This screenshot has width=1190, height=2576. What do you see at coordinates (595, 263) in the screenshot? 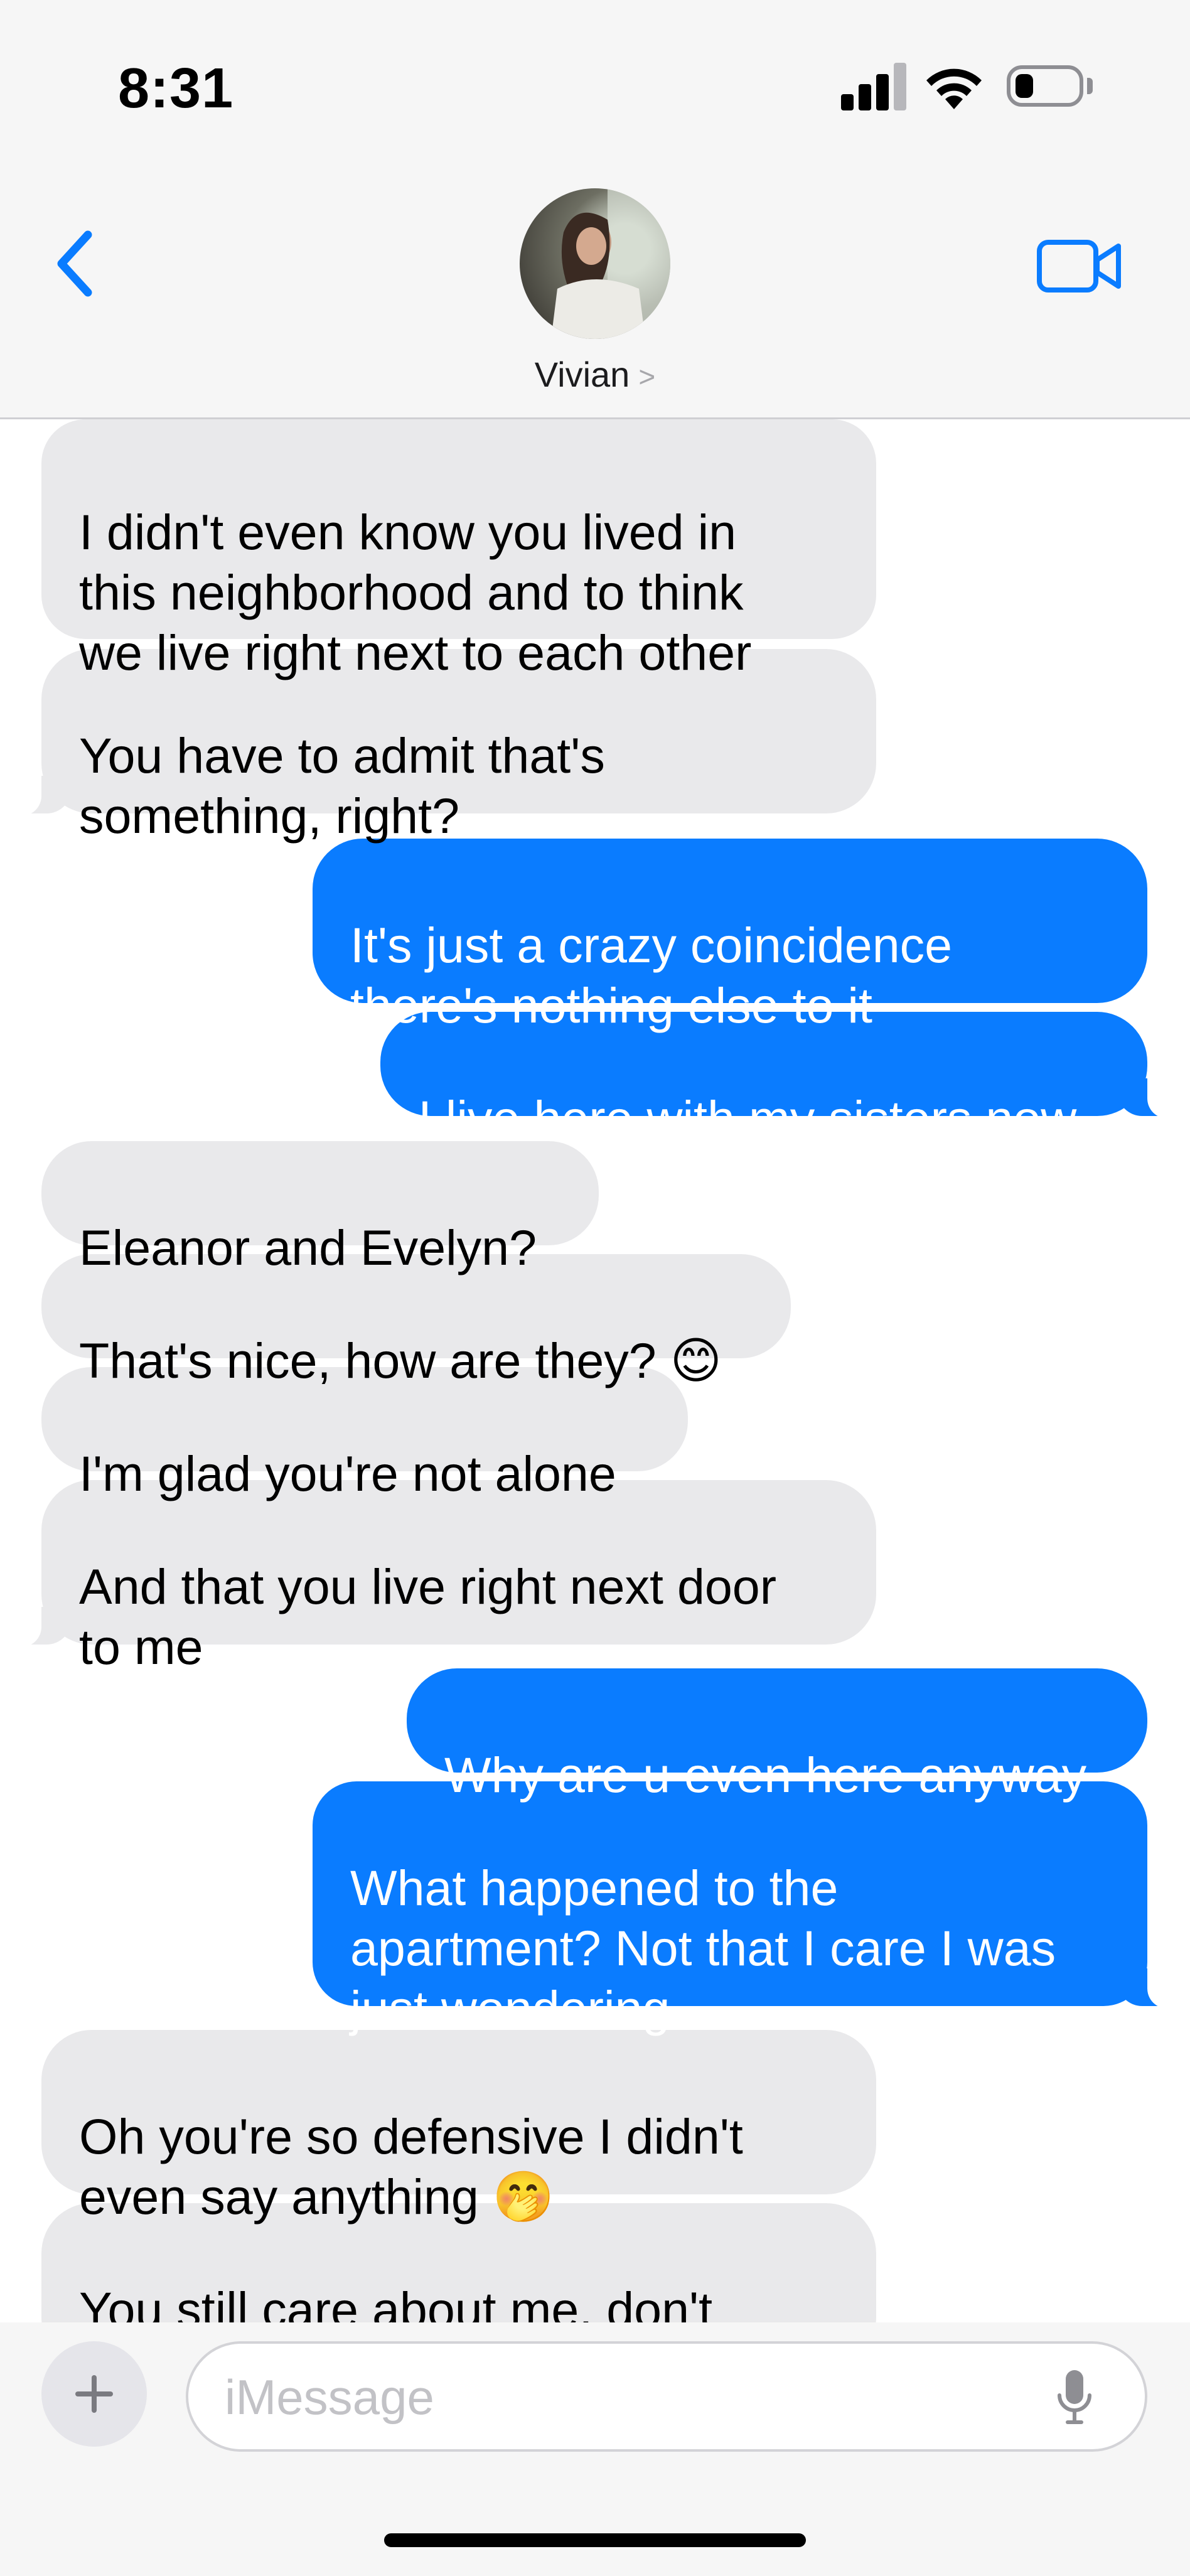
I see `contact-avatar` at bounding box center [595, 263].